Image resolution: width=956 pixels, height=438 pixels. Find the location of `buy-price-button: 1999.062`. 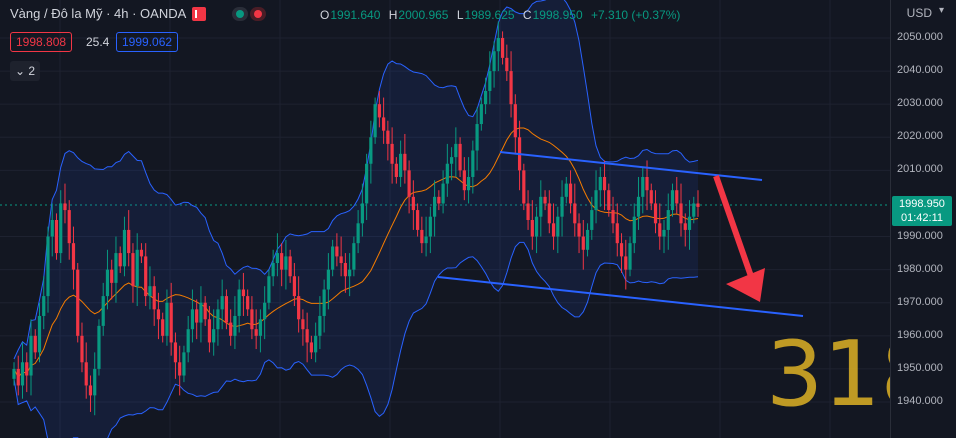

buy-price-button: 1999.062 is located at coordinates (147, 42).